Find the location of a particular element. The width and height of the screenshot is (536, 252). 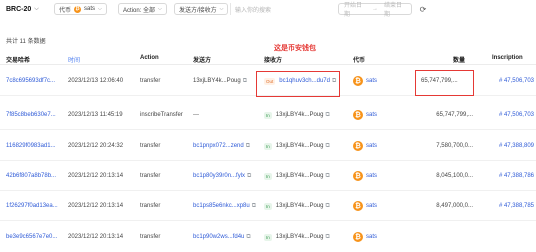

from-address: --- is located at coordinates (196, 115).